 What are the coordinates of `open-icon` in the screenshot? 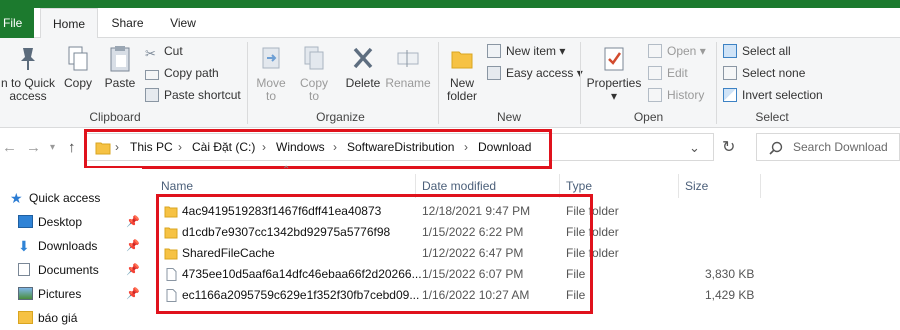 It's located at (655, 51).